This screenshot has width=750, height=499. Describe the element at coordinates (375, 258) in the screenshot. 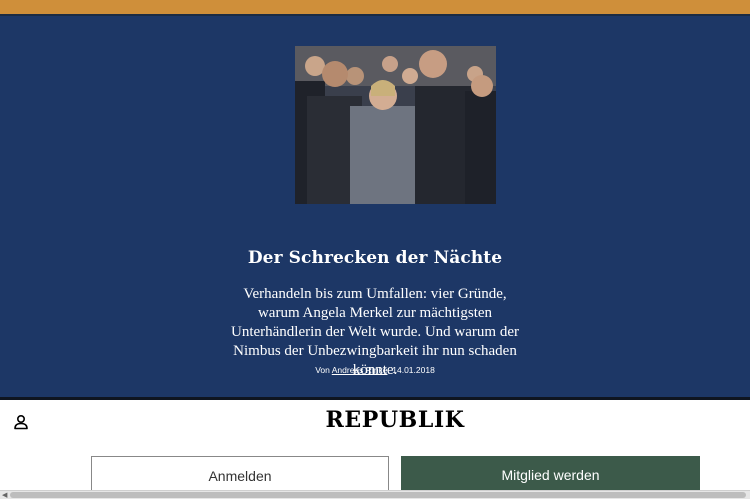

I see `article-title: Der Schrecken der Nächte` at that location.